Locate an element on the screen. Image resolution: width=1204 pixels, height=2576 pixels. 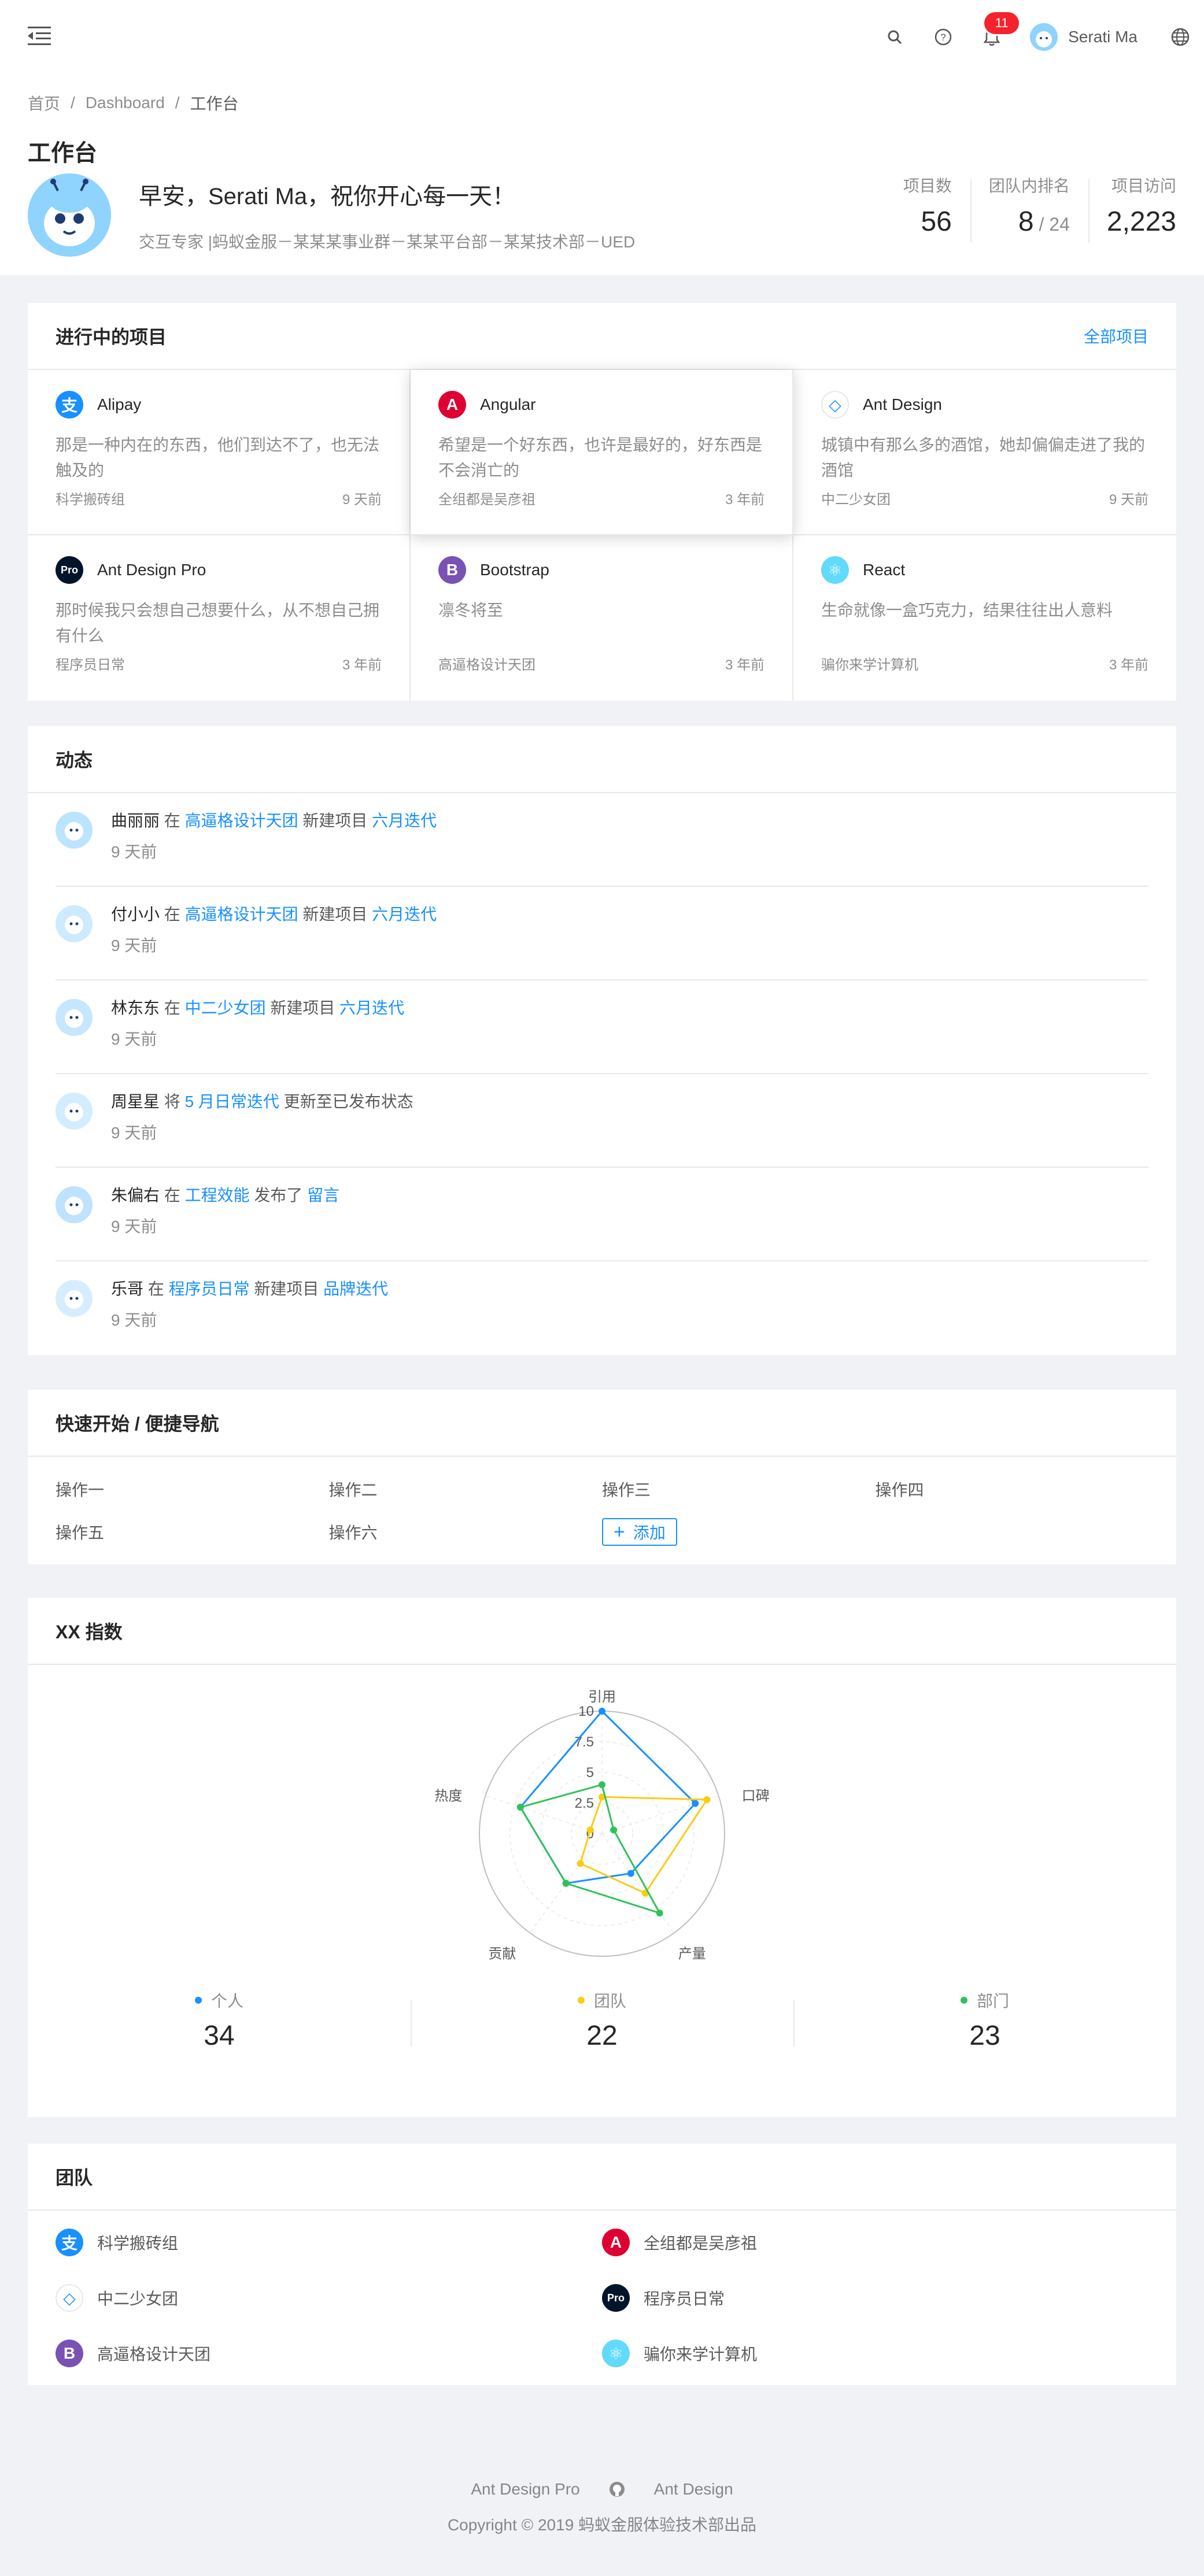
search-icon is located at coordinates (895, 37).